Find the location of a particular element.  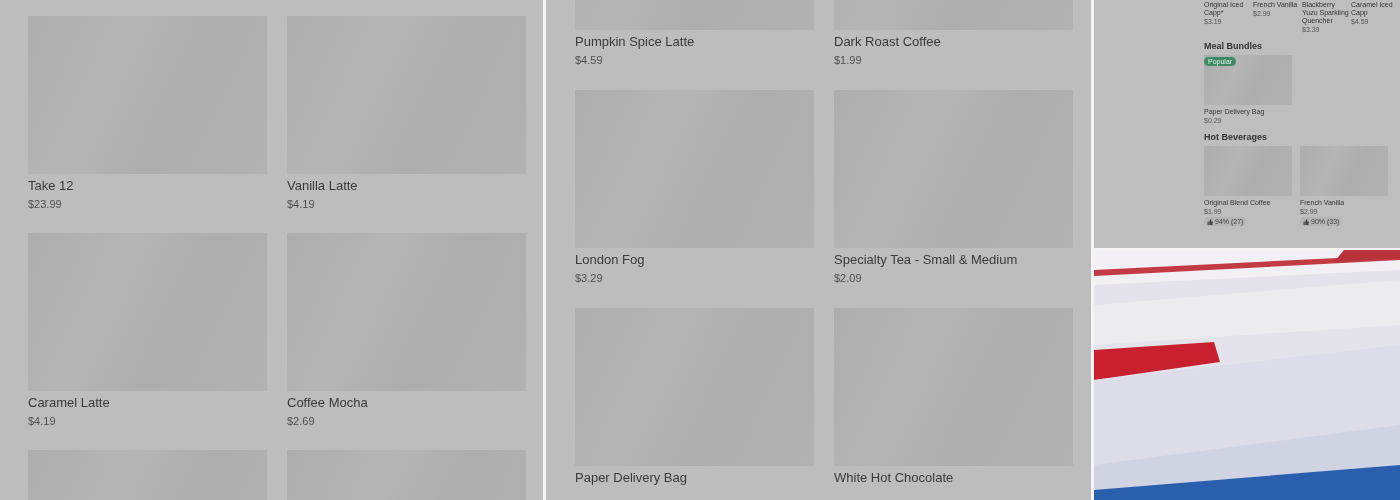

item-name: Dark Roast Coffee is located at coordinates (953, 42).